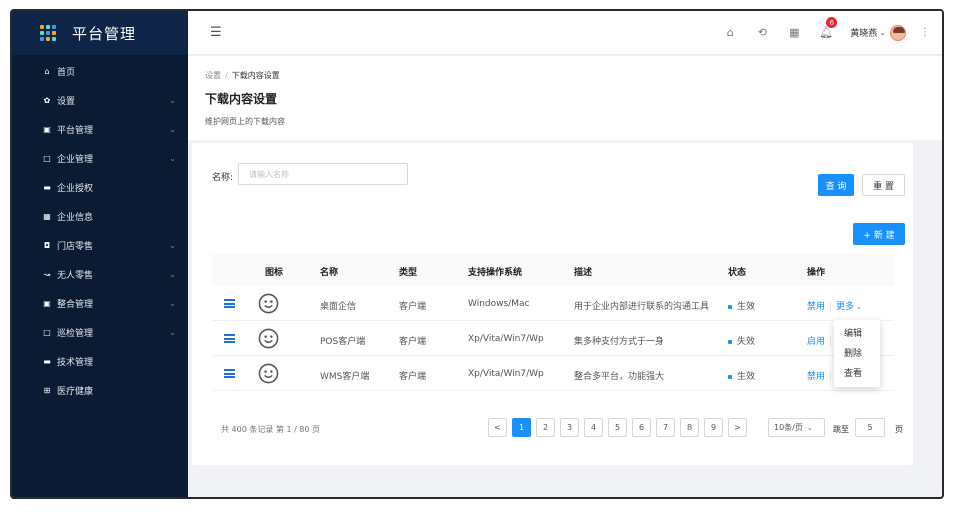  What do you see at coordinates (75, 363) in the screenshot?
I see `sidebar-item-label: 技术管理` at bounding box center [75, 363].